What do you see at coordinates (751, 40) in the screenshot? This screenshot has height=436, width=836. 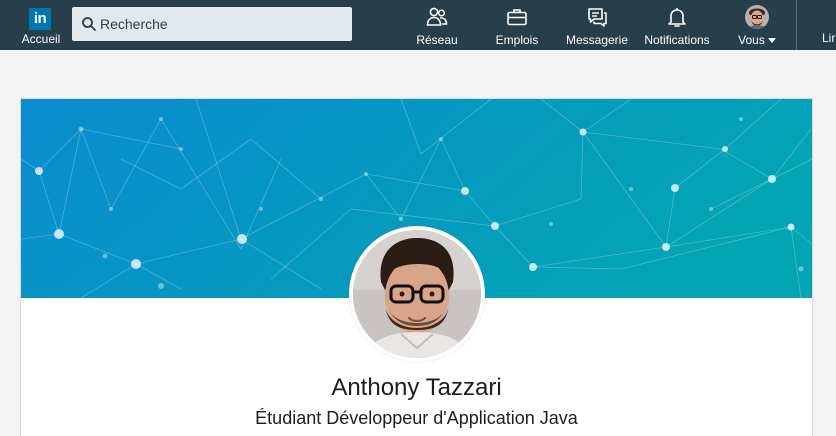 I see `nav-me-label: Vous` at bounding box center [751, 40].